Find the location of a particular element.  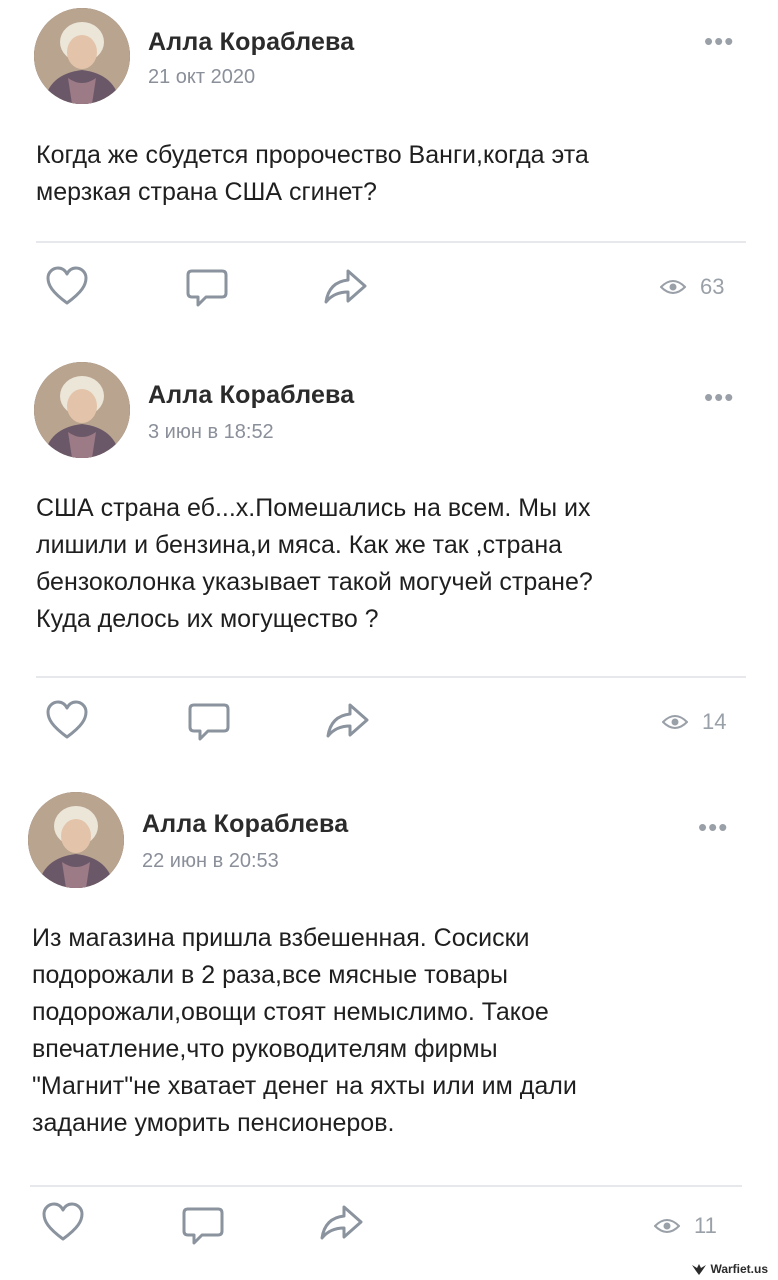

post-text-line: подорожали в 2 раза,все мясные товары is located at coordinates (270, 975).